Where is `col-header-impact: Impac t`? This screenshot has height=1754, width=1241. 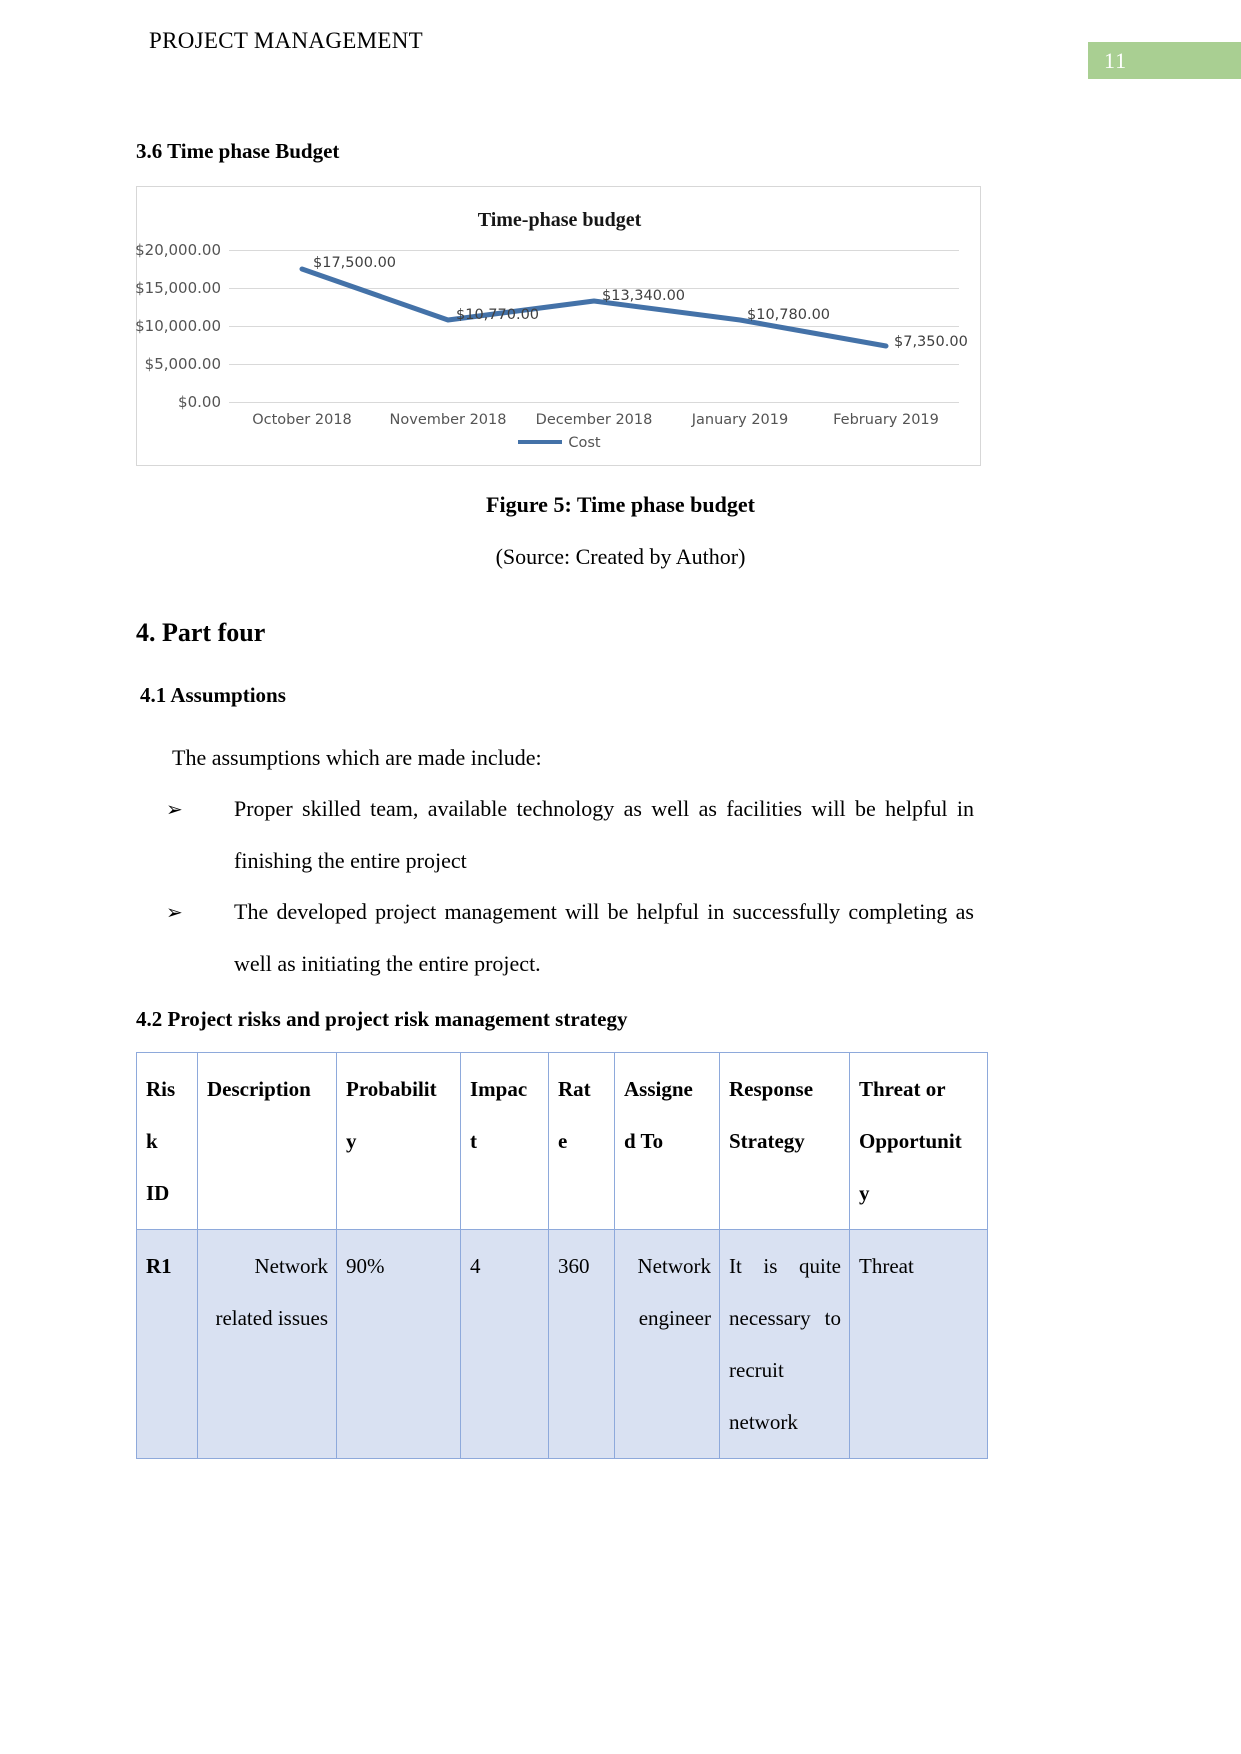
col-header-impact: Impac t is located at coordinates (504, 1141).